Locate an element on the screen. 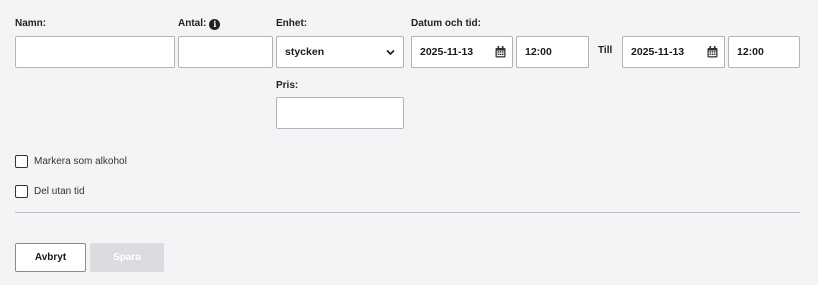 The image size is (818, 285). to-time-value: 12:00 is located at coordinates (750, 52).